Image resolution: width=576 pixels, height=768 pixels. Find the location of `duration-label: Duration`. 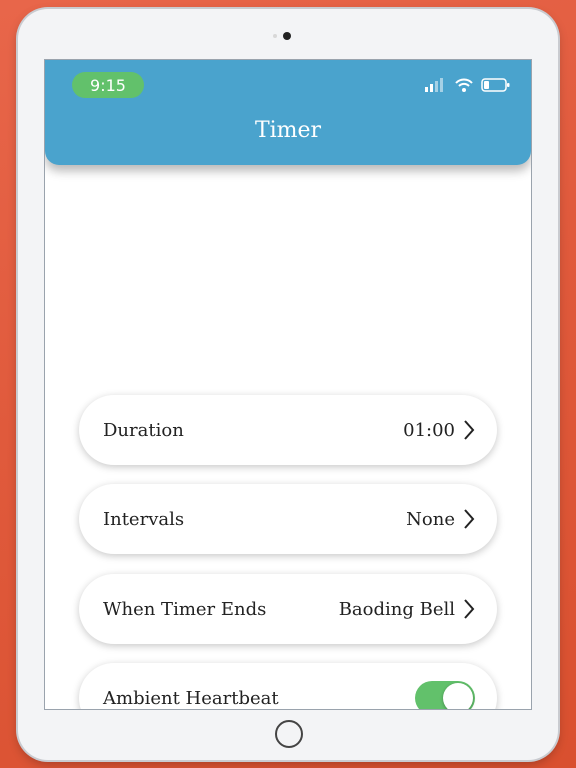

duration-label: Duration is located at coordinates (143, 430).